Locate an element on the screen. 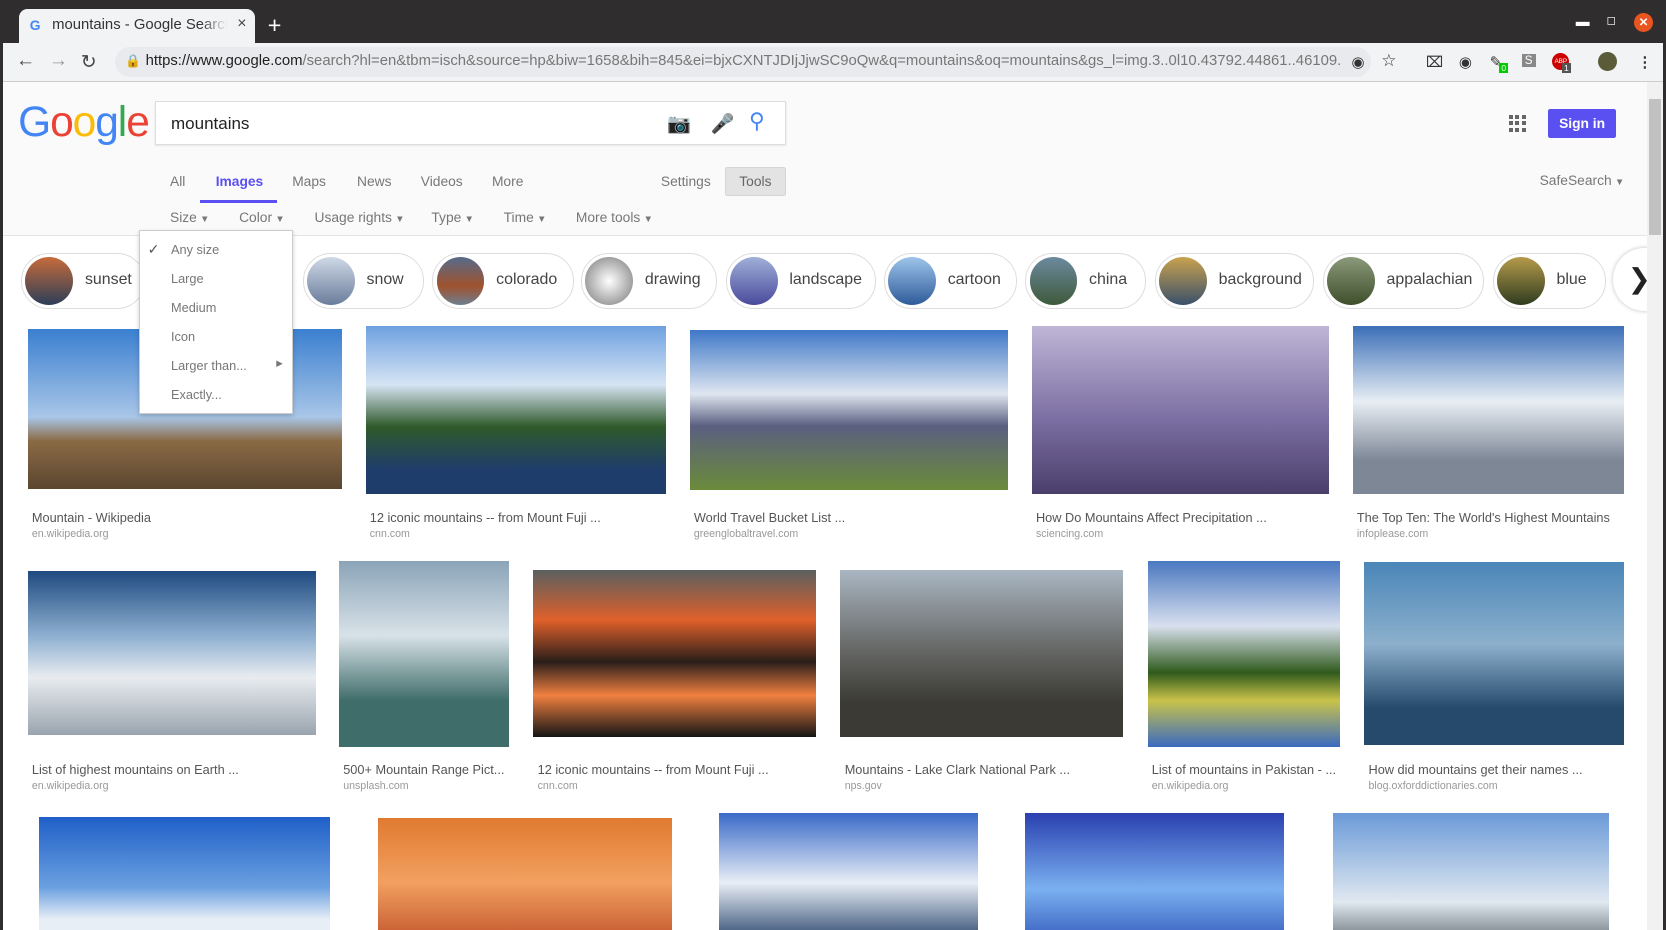 Image resolution: width=1666 pixels, height=930 pixels. menu-kebab-icon: ⋮ is located at coordinates (1644, 62).